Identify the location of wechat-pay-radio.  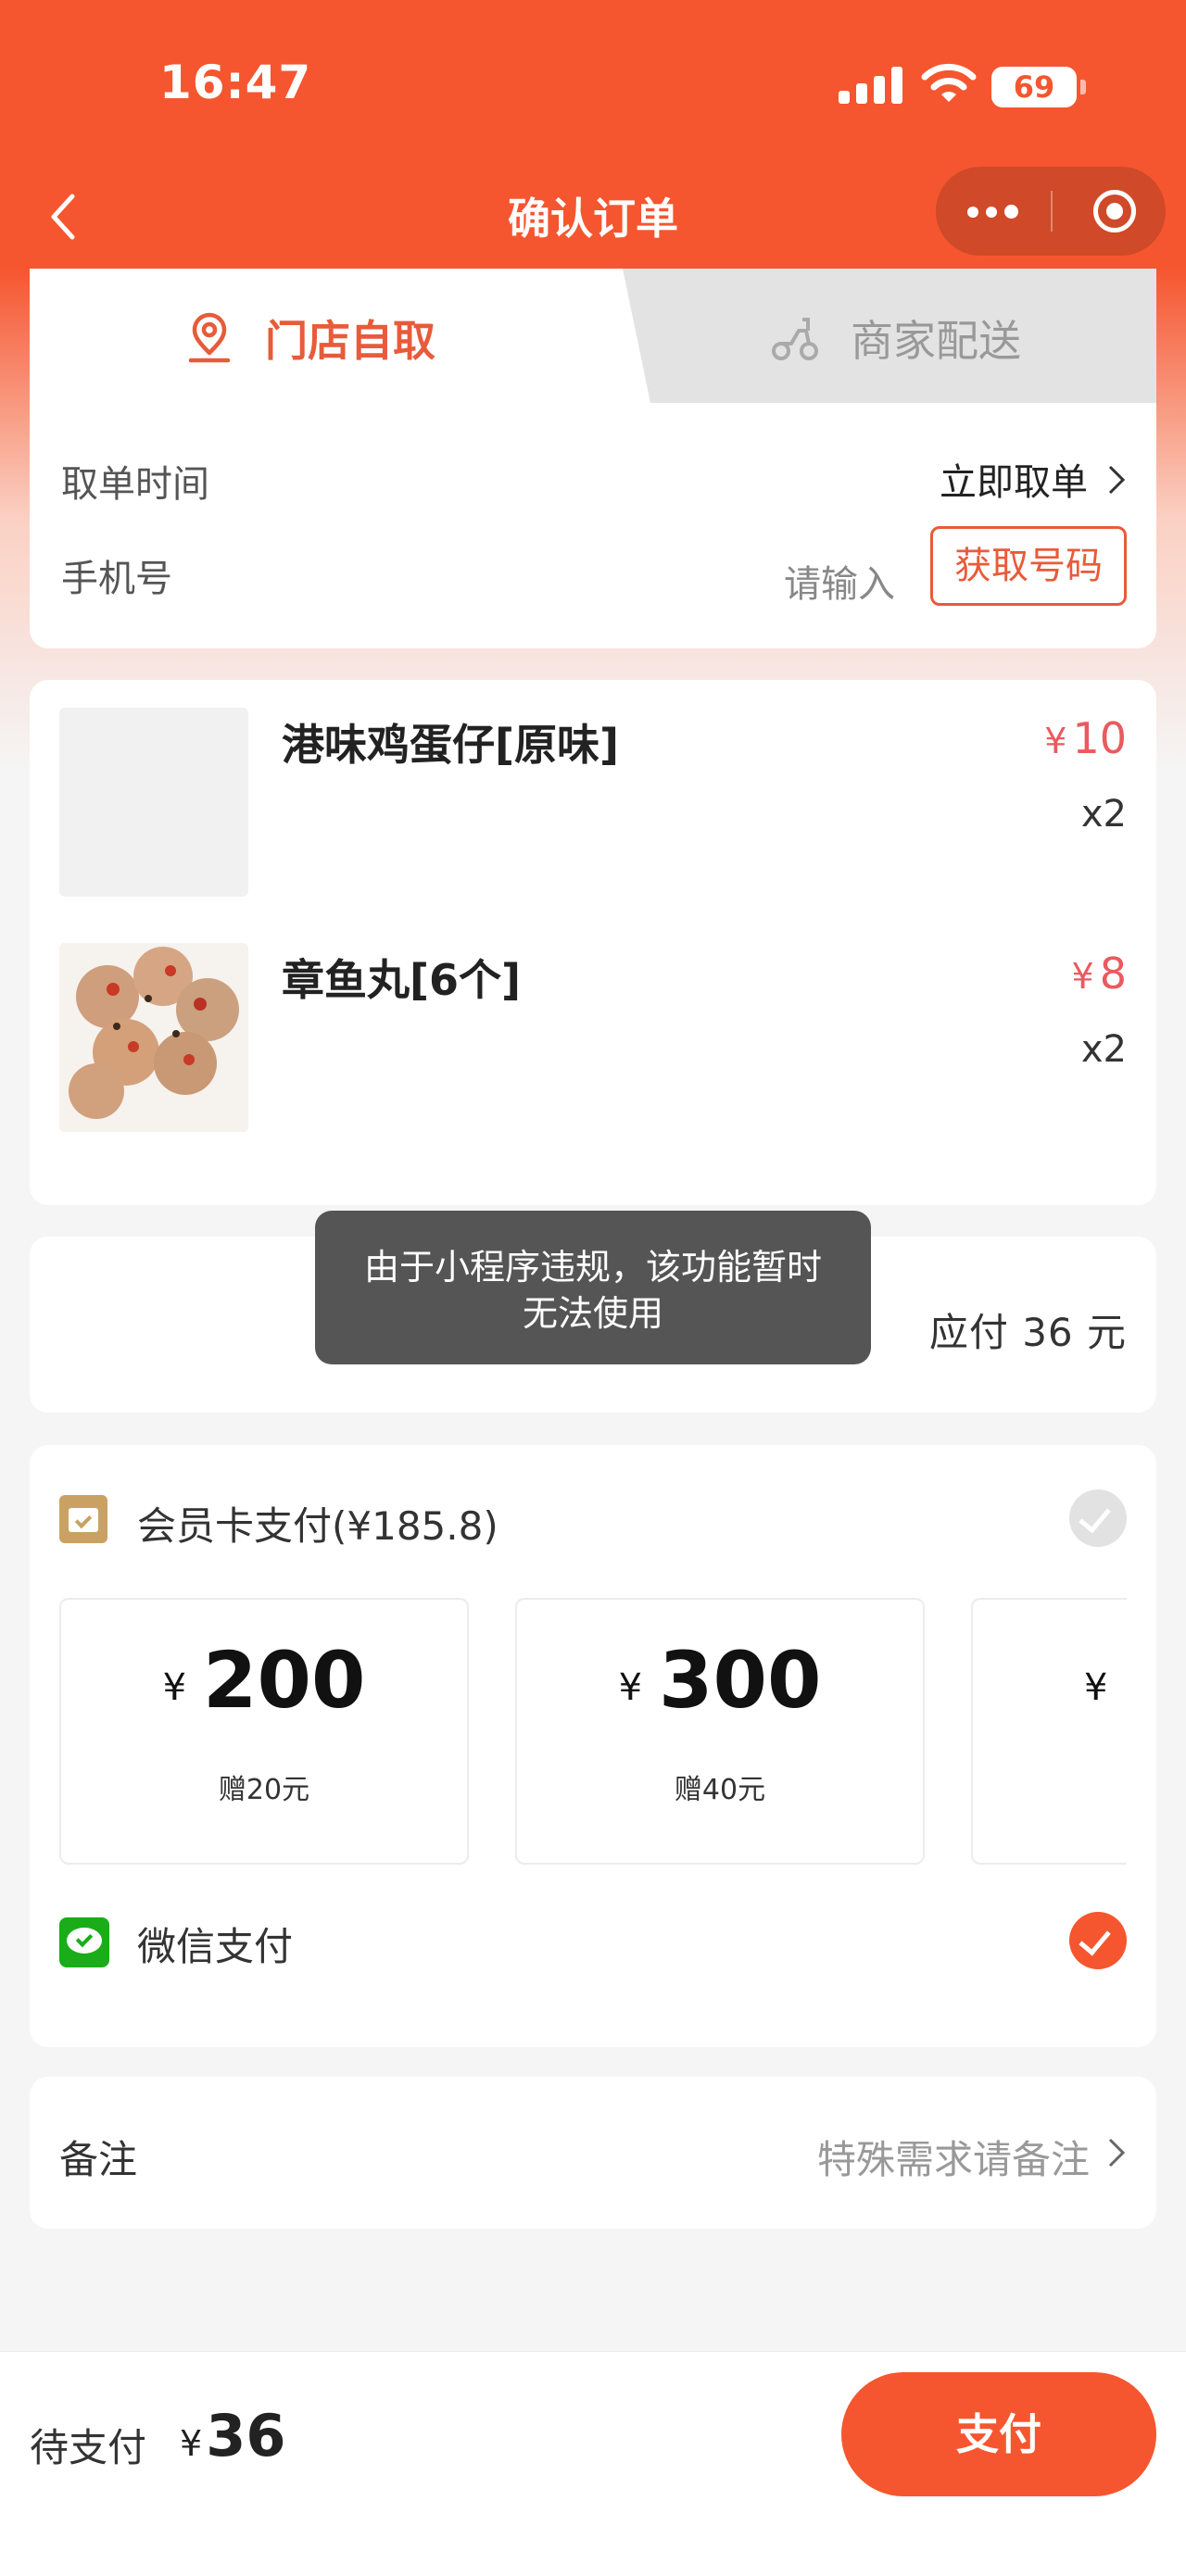
(1098, 1940).